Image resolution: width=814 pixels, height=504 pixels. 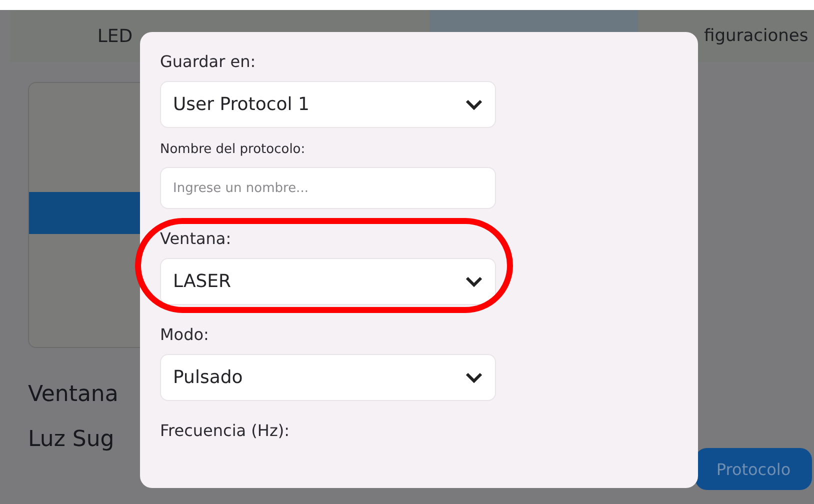 What do you see at coordinates (208, 61) in the screenshot?
I see `field-label: Guardar en:` at bounding box center [208, 61].